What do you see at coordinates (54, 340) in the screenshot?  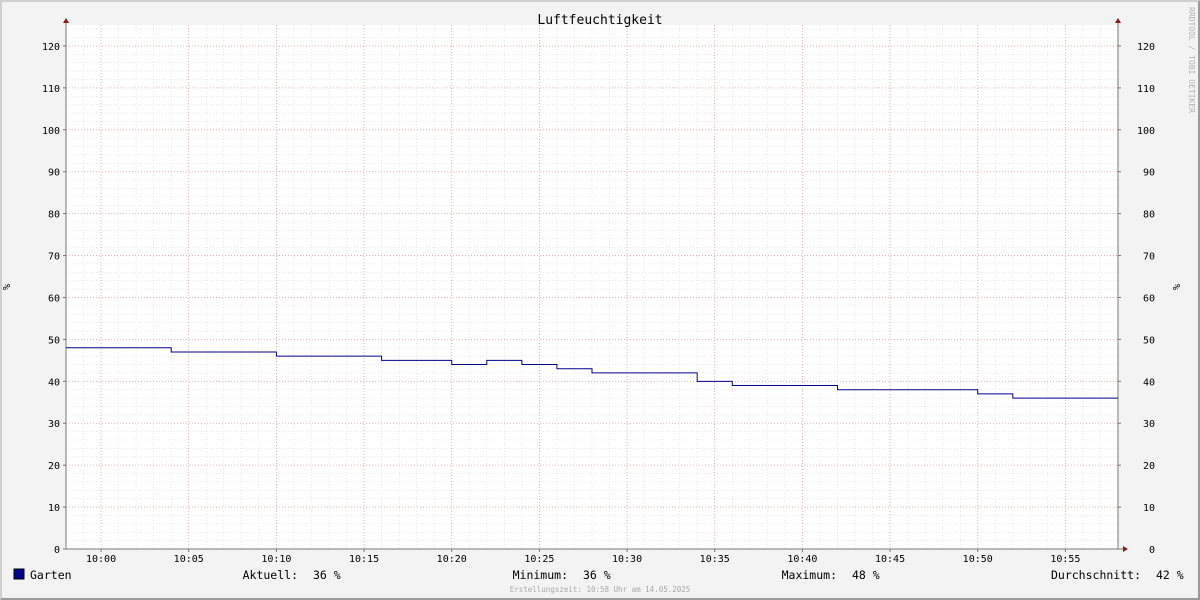 I see `y-tick-label-left: 50` at bounding box center [54, 340].